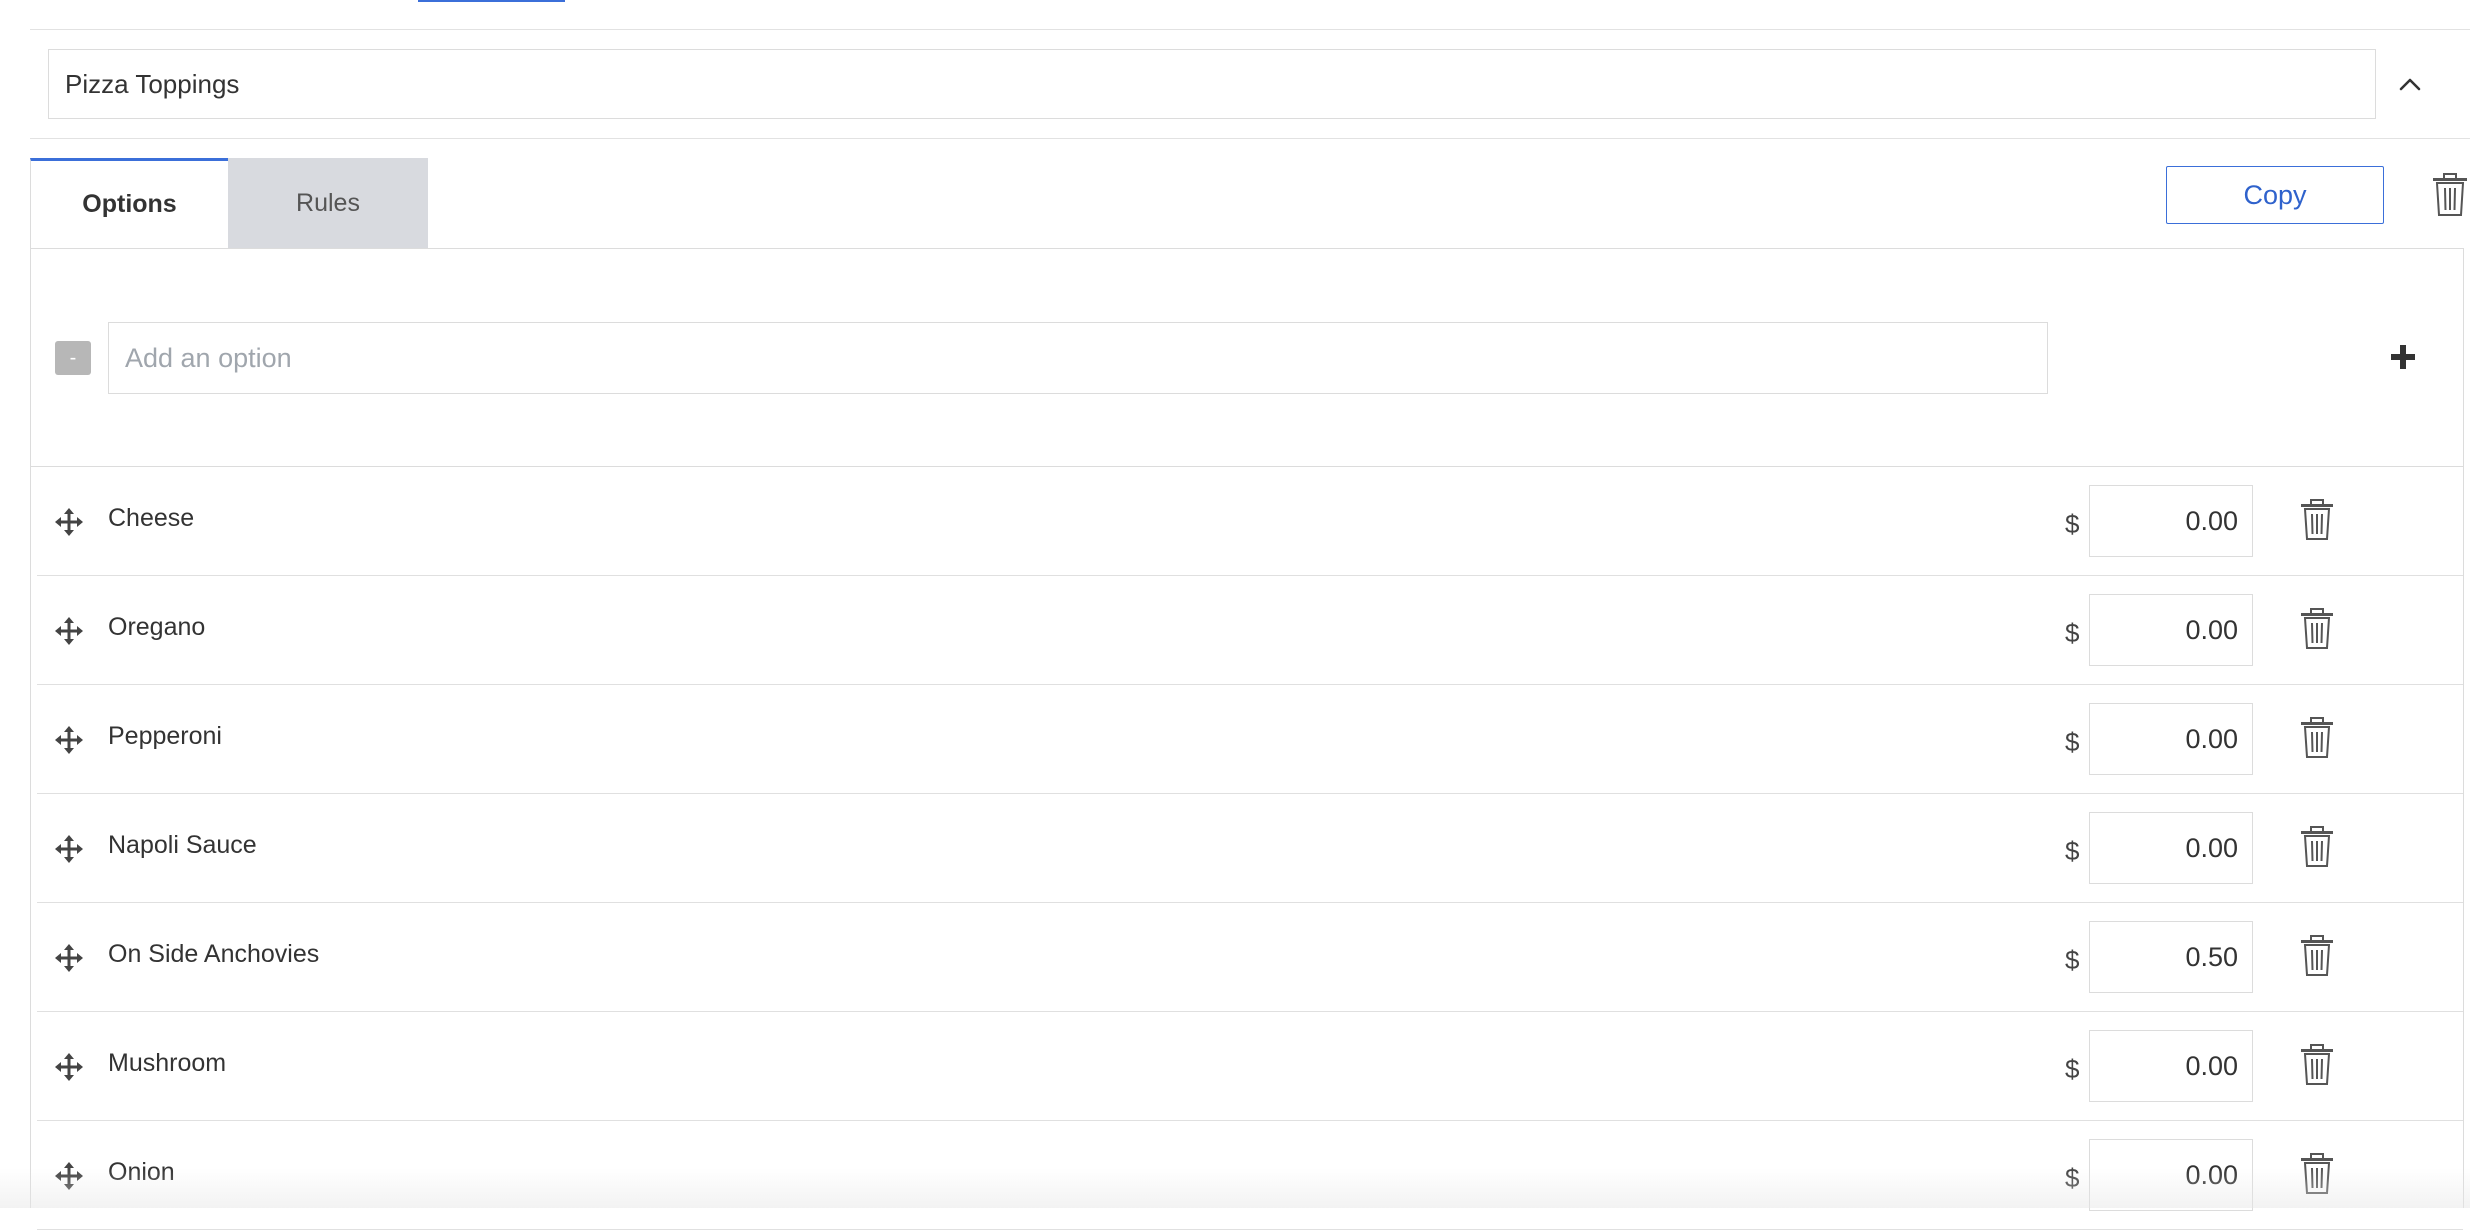  I want to click on tab-rules: Rules, so click(328, 203).